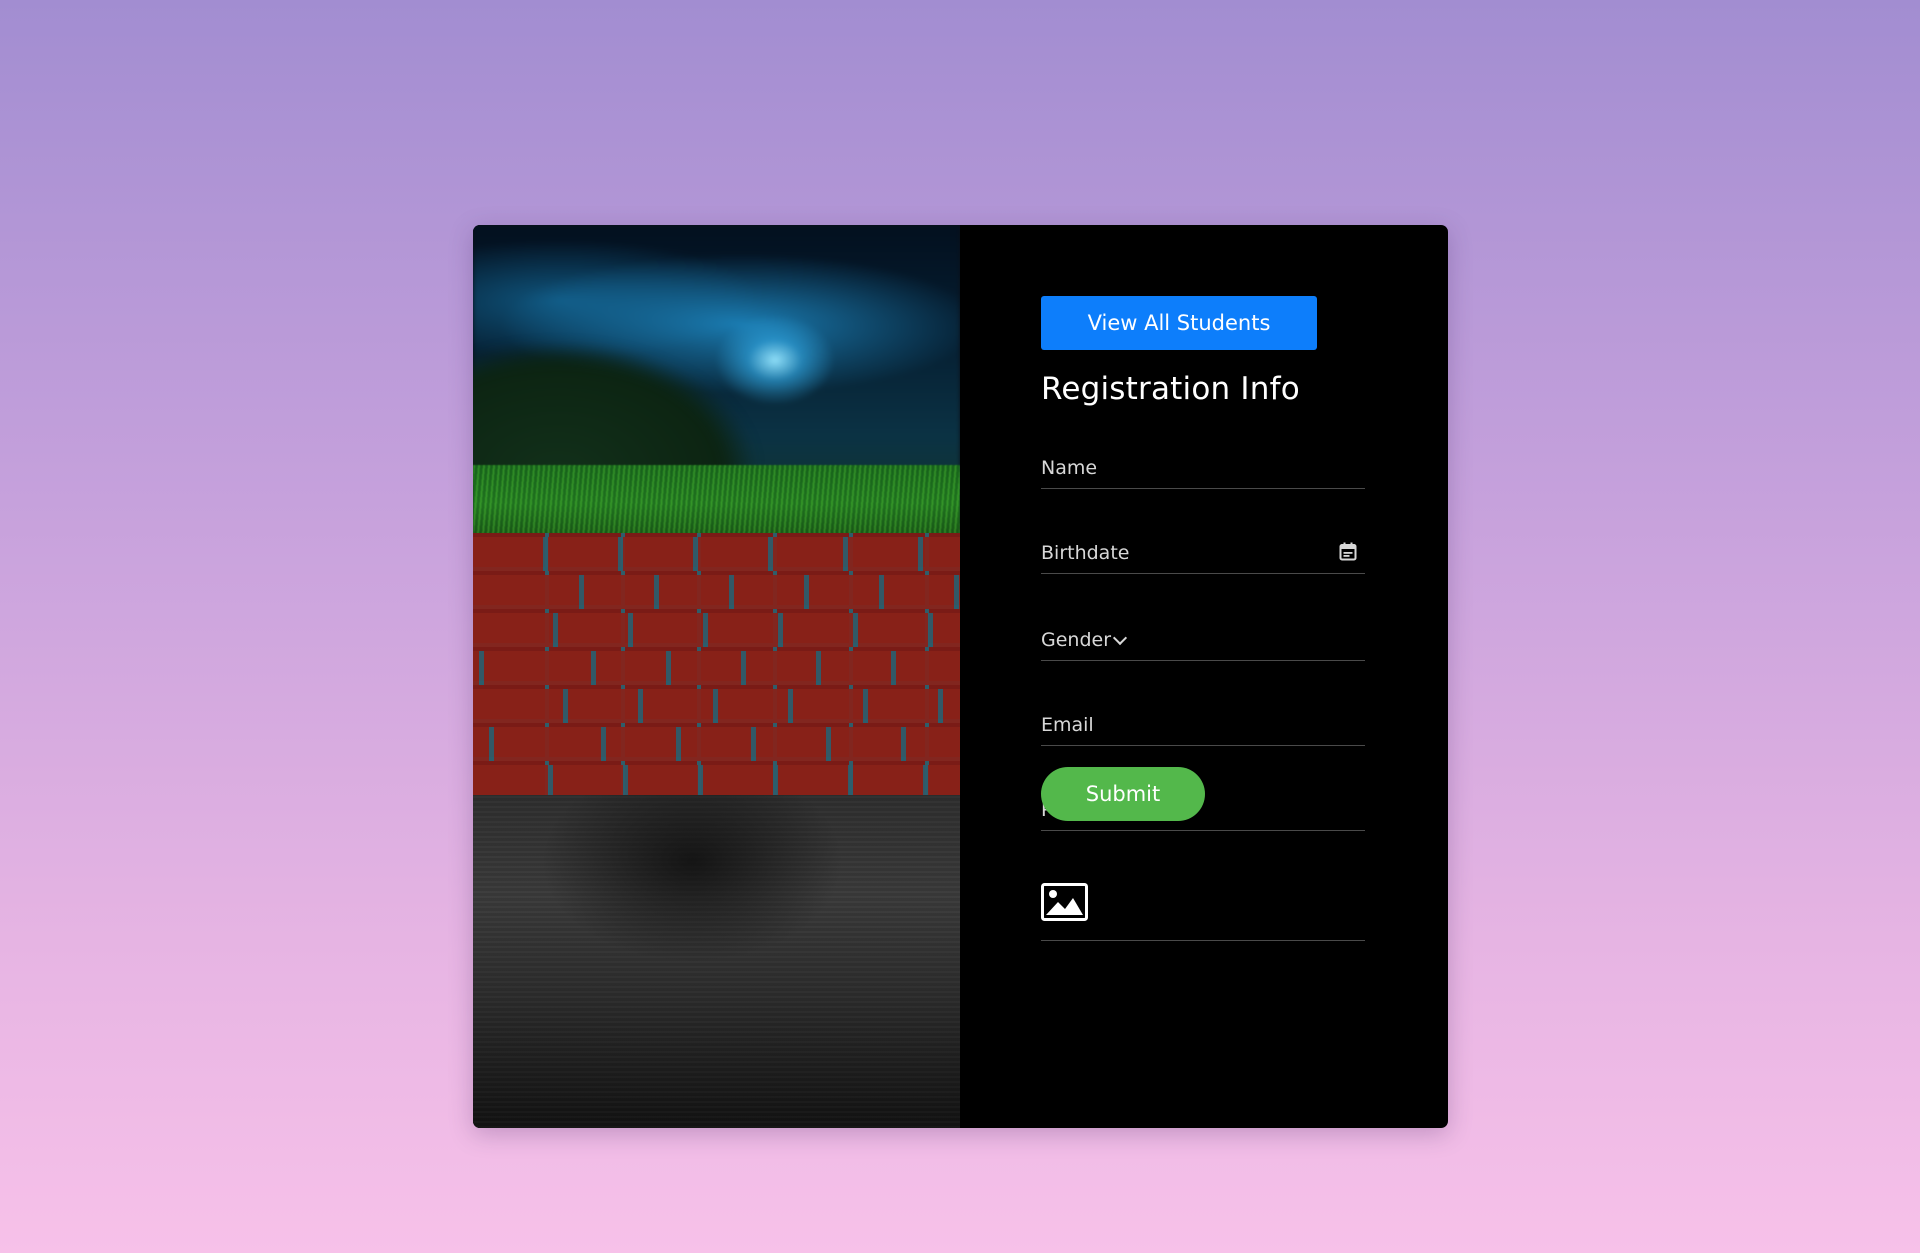 This screenshot has width=1920, height=1253. I want to click on grass-strip, so click(716, 500).